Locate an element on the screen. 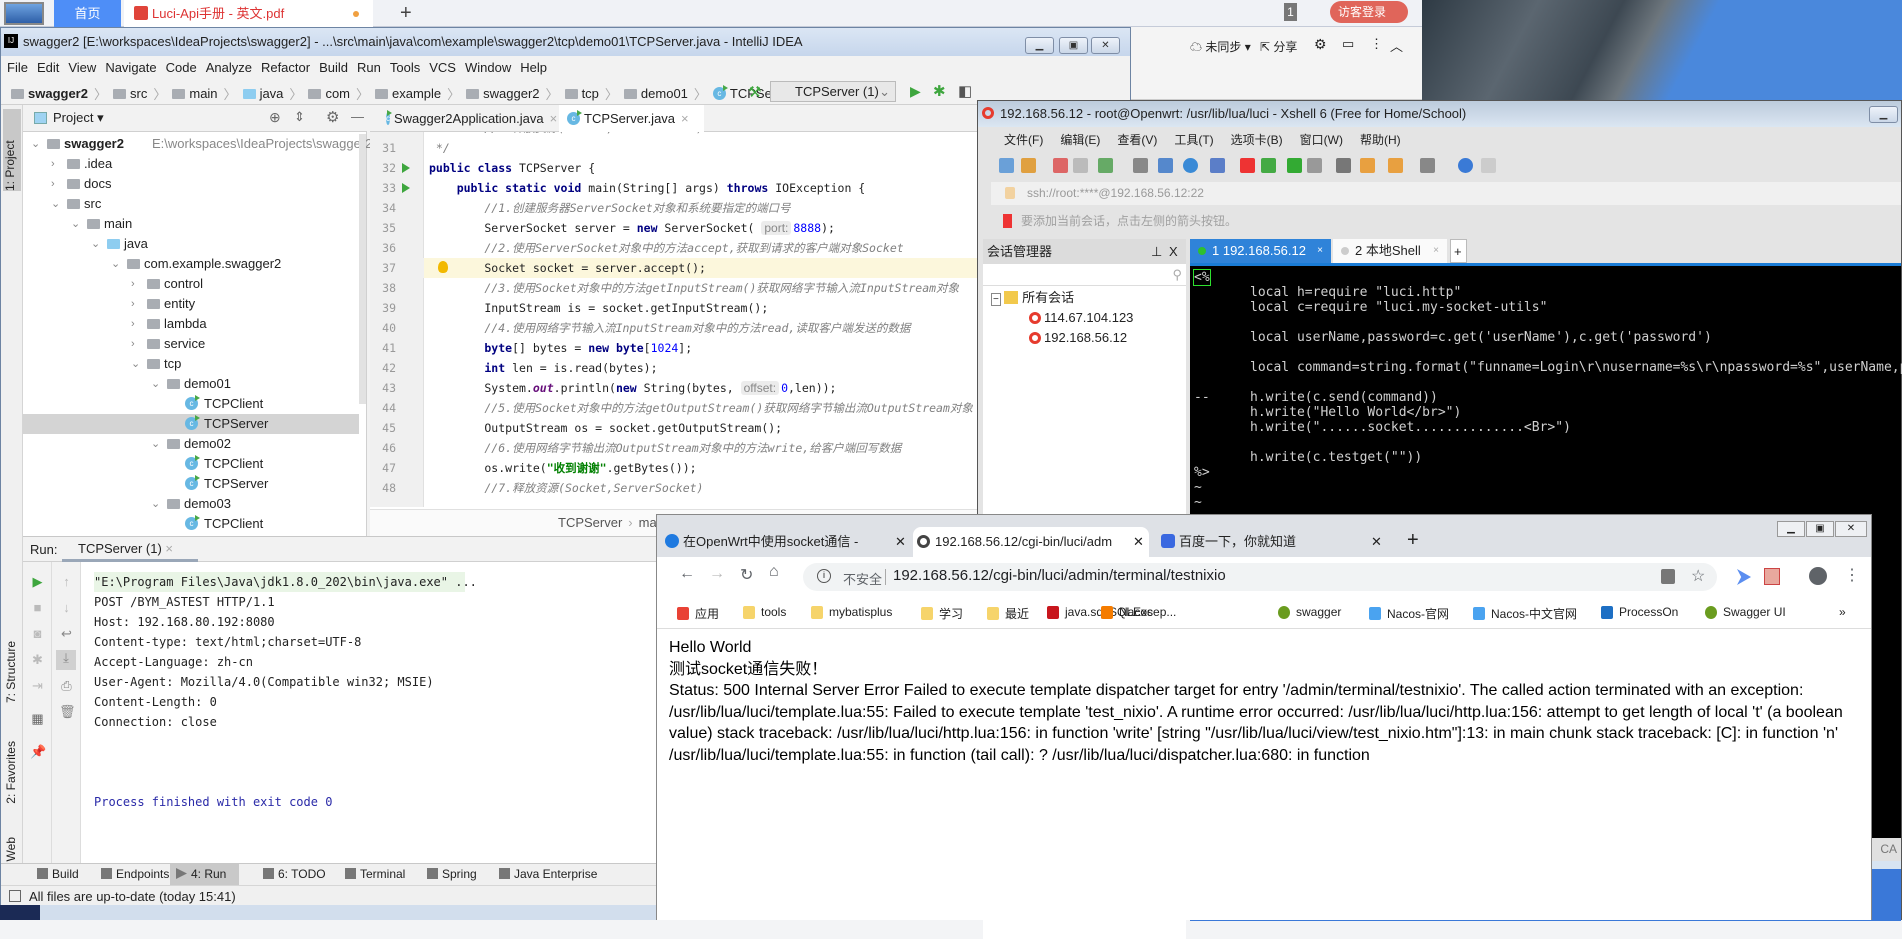 Image resolution: width=1902 pixels, height=939 pixels. run-gutter-icon is located at coordinates (406, 168).